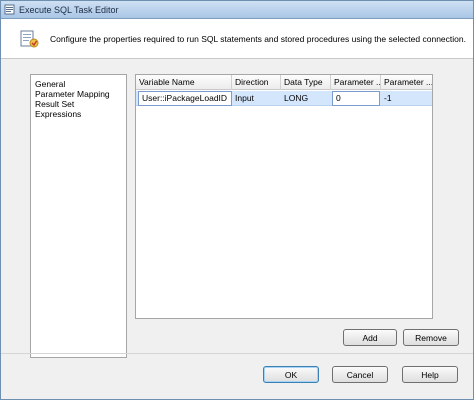 The width and height of the screenshot is (474, 400). I want to click on nav-item-parameter-mapping: Parameter Mapping, so click(72, 94).